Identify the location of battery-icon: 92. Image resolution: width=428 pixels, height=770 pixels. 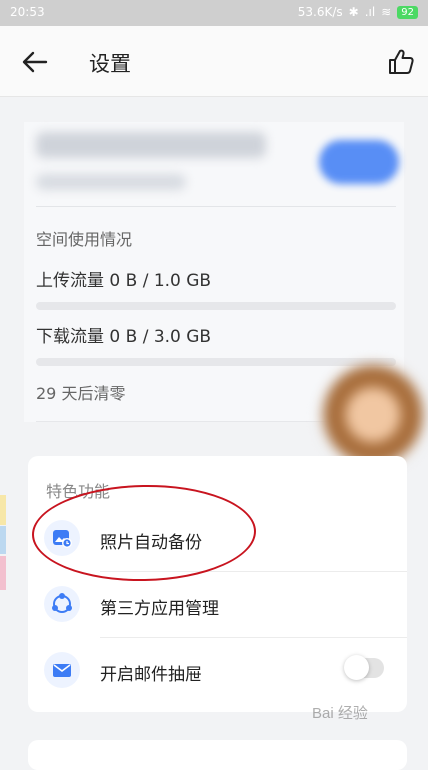
(407, 12).